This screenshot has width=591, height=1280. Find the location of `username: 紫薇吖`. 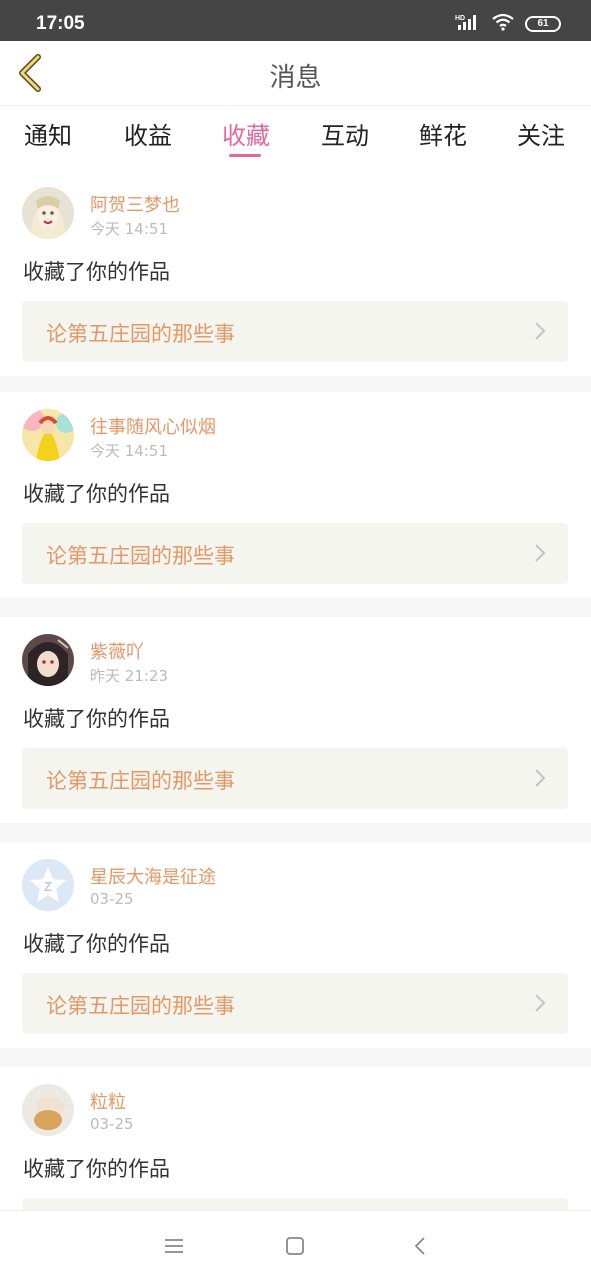

username: 紫薇吖 is located at coordinates (117, 651).